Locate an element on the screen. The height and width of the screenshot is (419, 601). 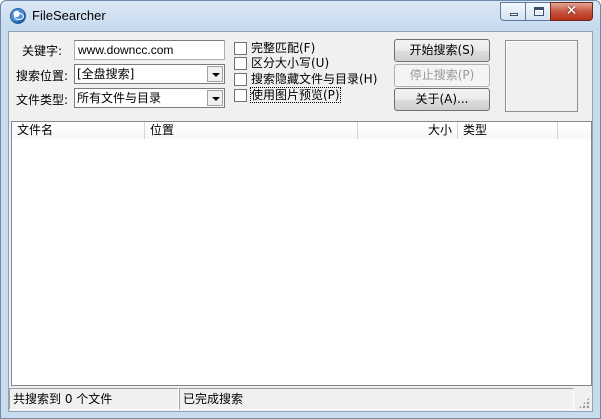
close-icon: ✕ is located at coordinates (571, 11).